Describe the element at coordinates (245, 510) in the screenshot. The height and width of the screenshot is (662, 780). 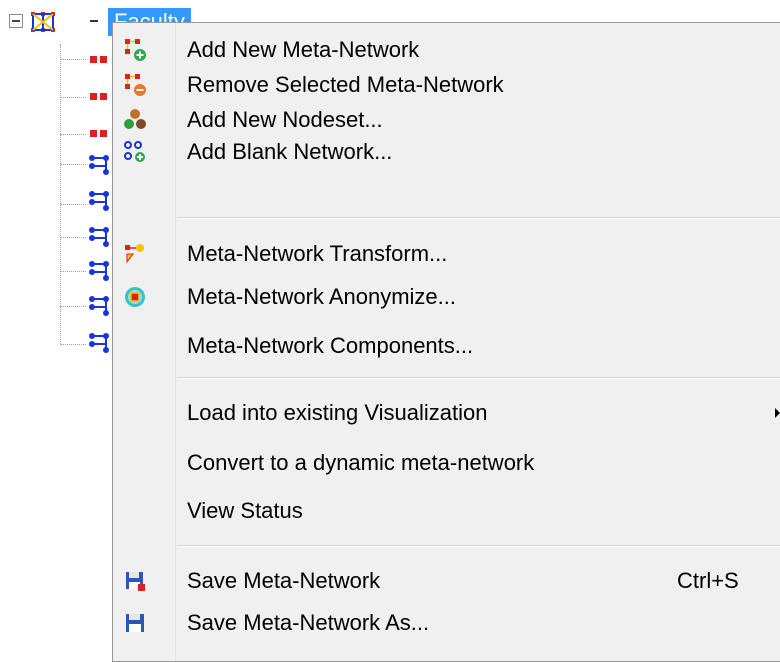
I see `menu-item-label: View Status` at that location.